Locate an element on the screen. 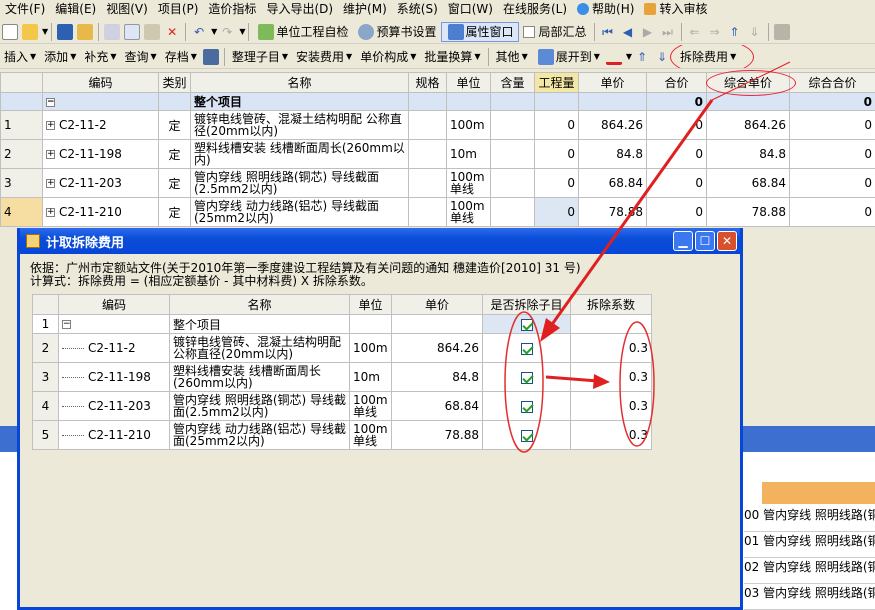  menu-online: 在线服务(L) is located at coordinates (535, 9).